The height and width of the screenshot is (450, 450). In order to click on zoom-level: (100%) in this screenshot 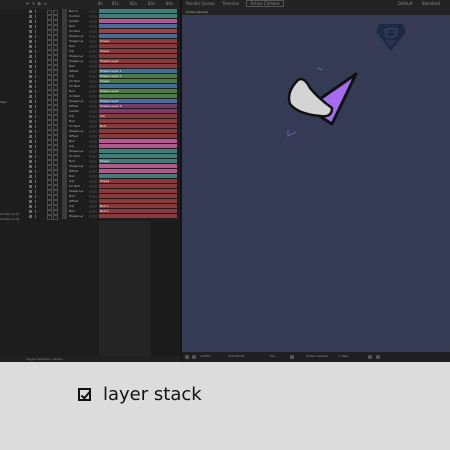, I will do `click(205, 356)`.